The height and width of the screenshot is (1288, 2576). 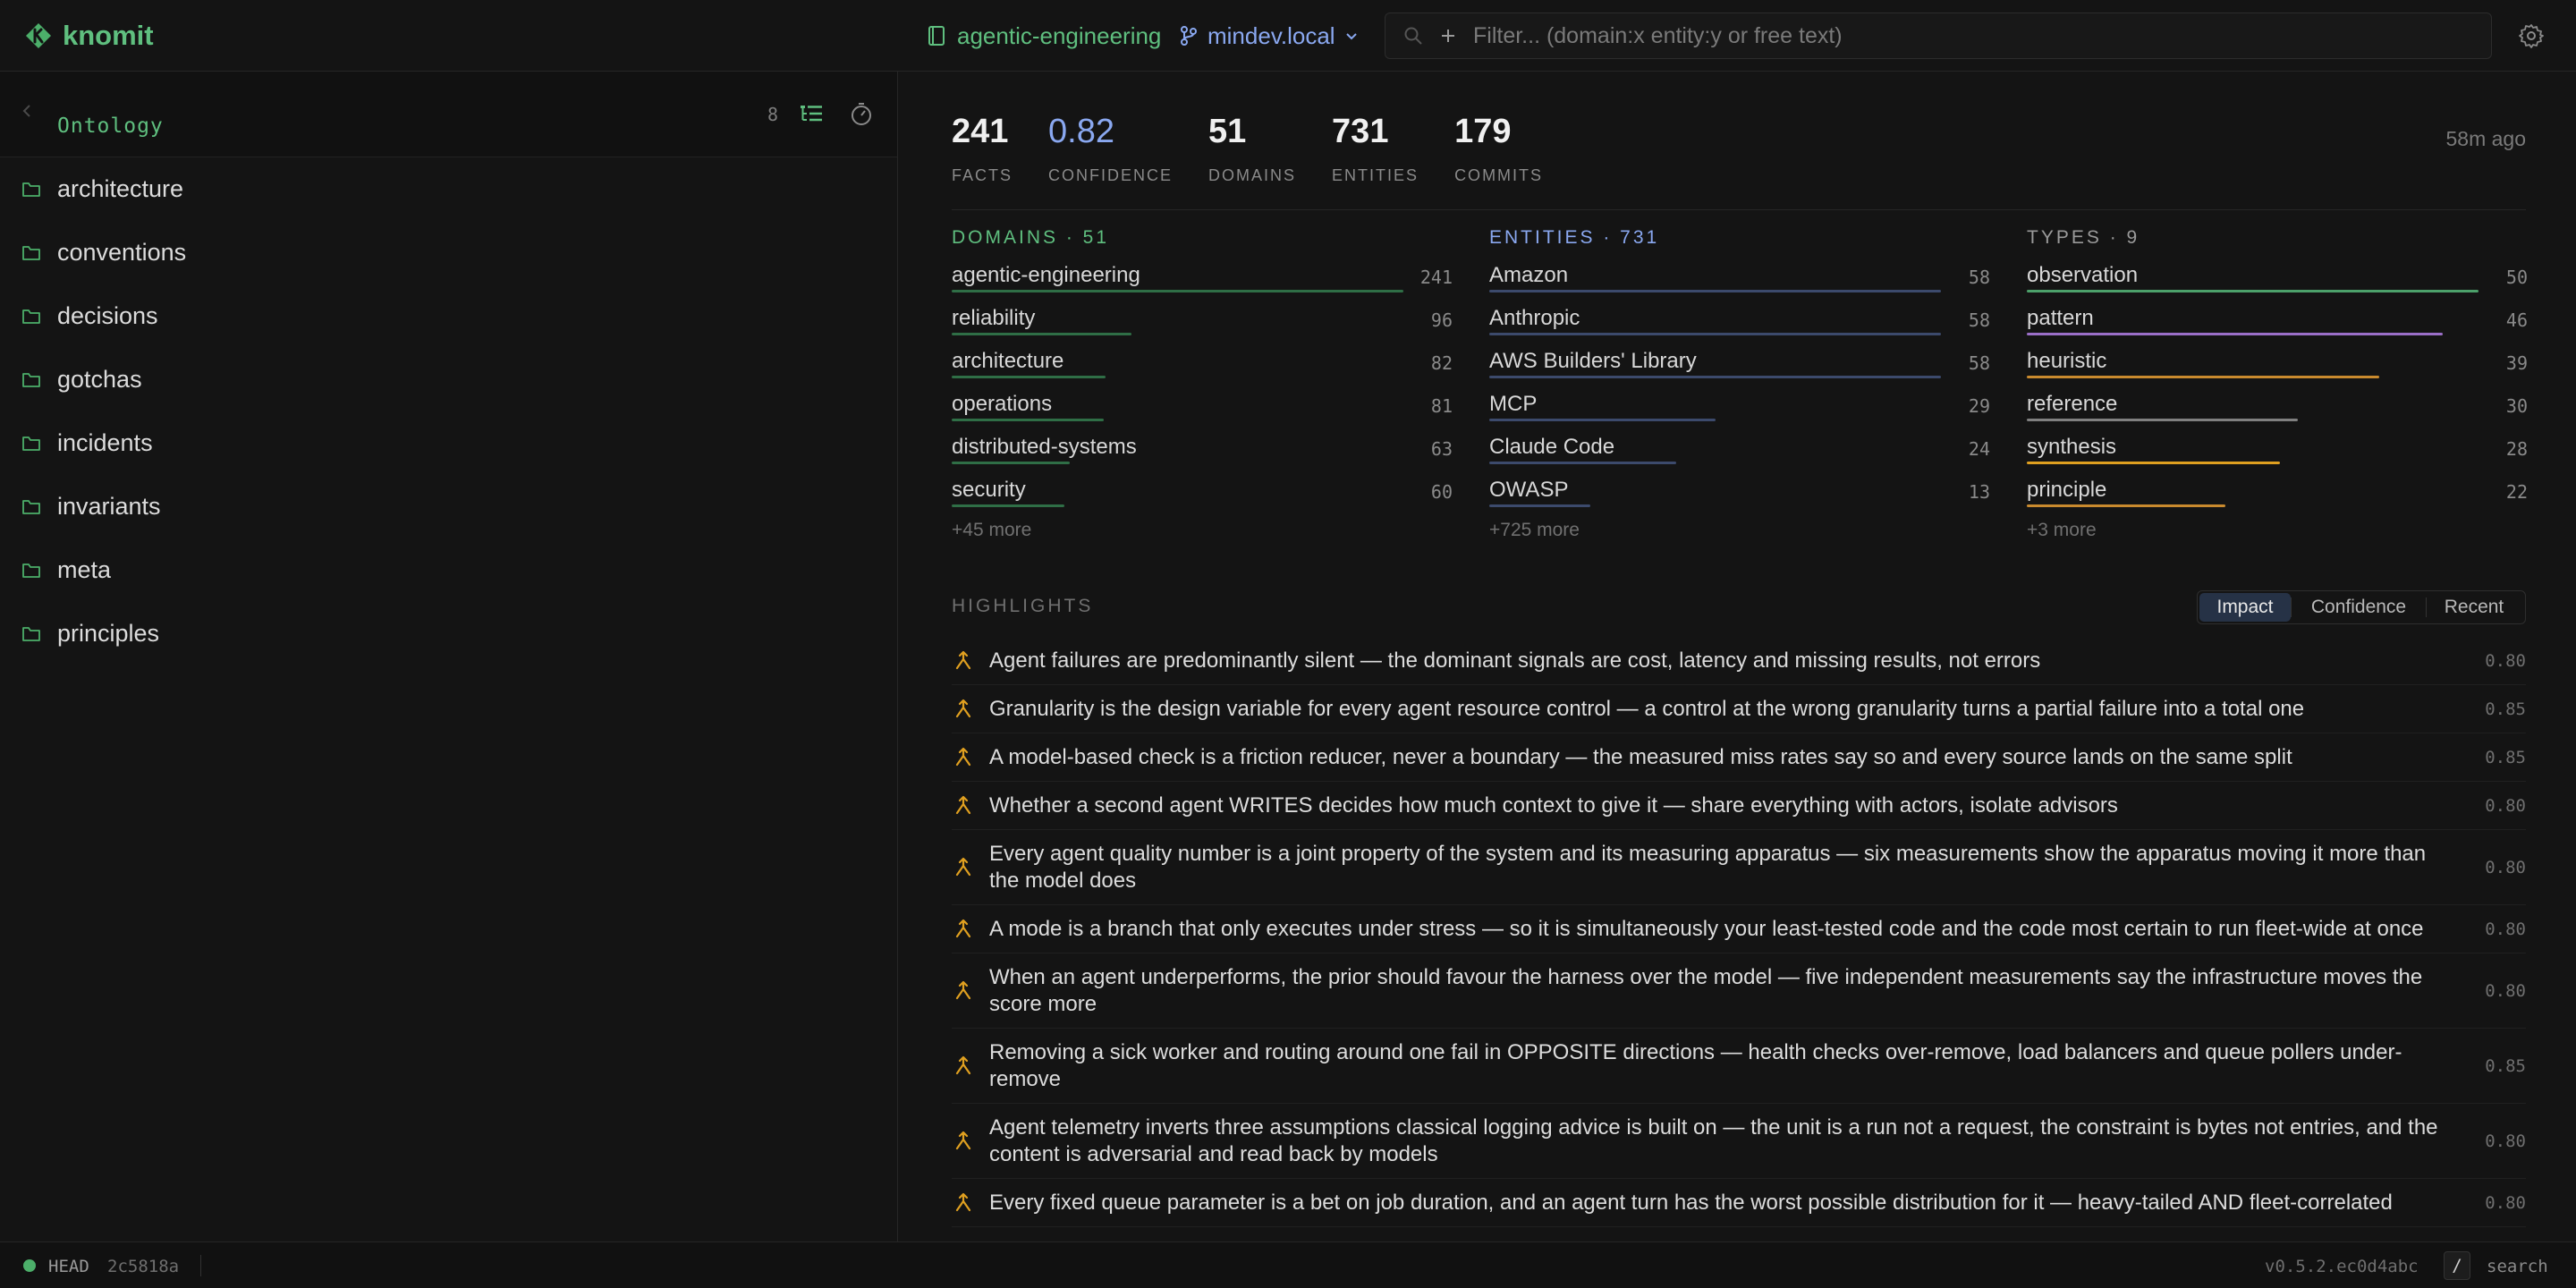 I want to click on top-bar: knomit agentic-engineering mindev.local, so click(x=1288, y=36).